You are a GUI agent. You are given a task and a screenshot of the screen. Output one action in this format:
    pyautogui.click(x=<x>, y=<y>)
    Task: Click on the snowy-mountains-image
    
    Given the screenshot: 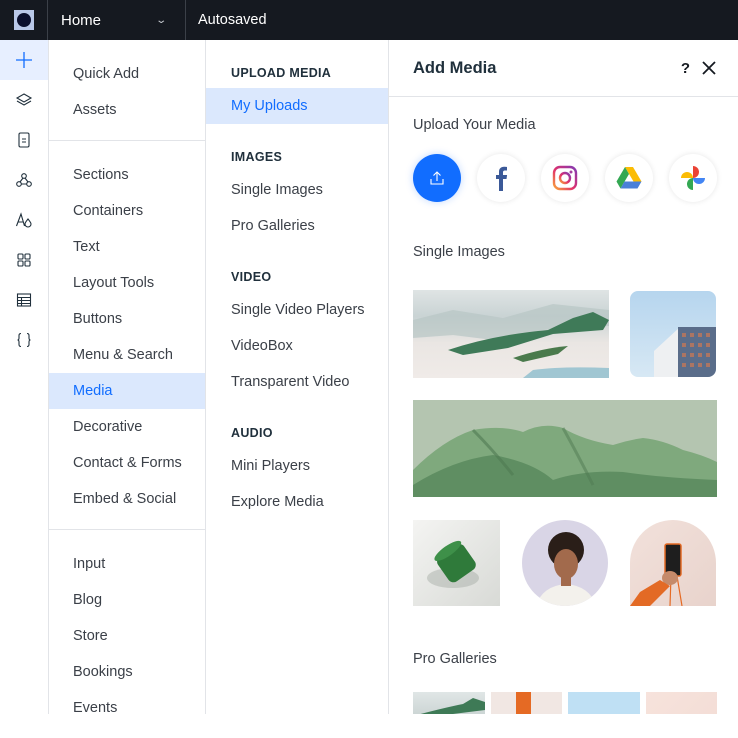 What is the action you would take?
    pyautogui.click(x=511, y=334)
    